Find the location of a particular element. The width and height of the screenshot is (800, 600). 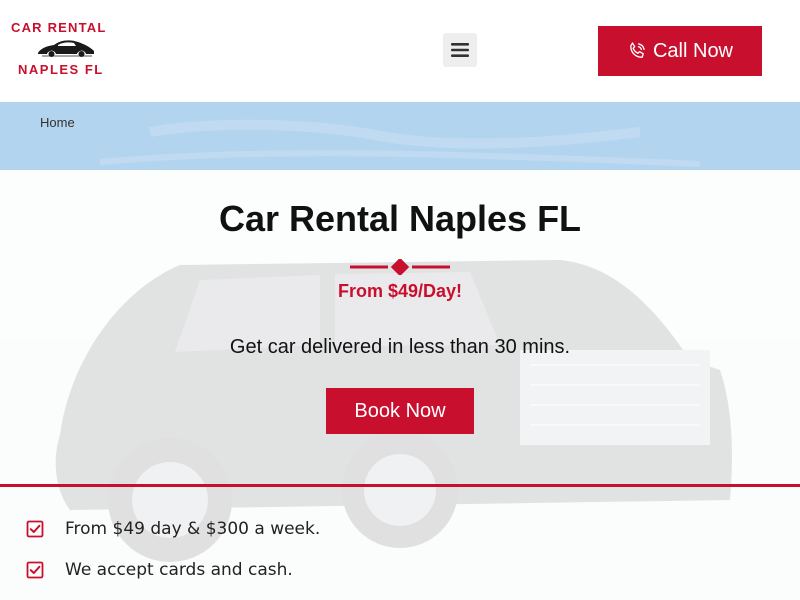

hamburger-menu-icon is located at coordinates (460, 50).